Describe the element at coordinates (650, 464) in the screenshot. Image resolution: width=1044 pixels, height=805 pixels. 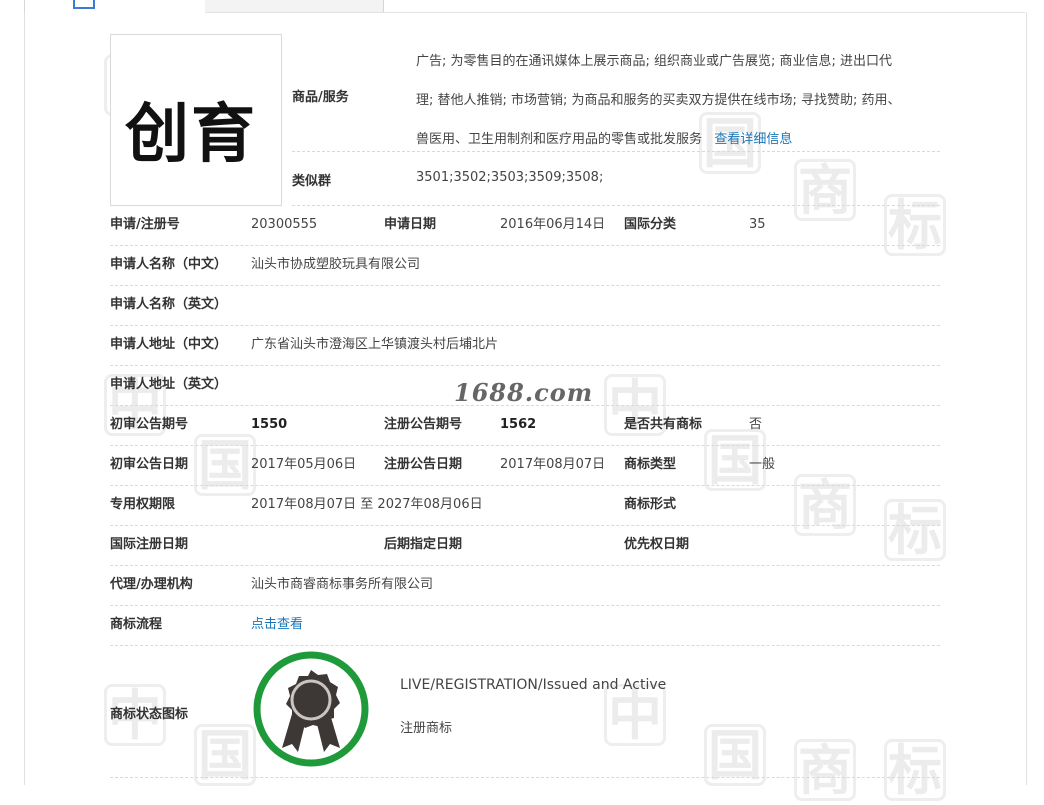
I see `tm-type-label: 商标类型` at that location.